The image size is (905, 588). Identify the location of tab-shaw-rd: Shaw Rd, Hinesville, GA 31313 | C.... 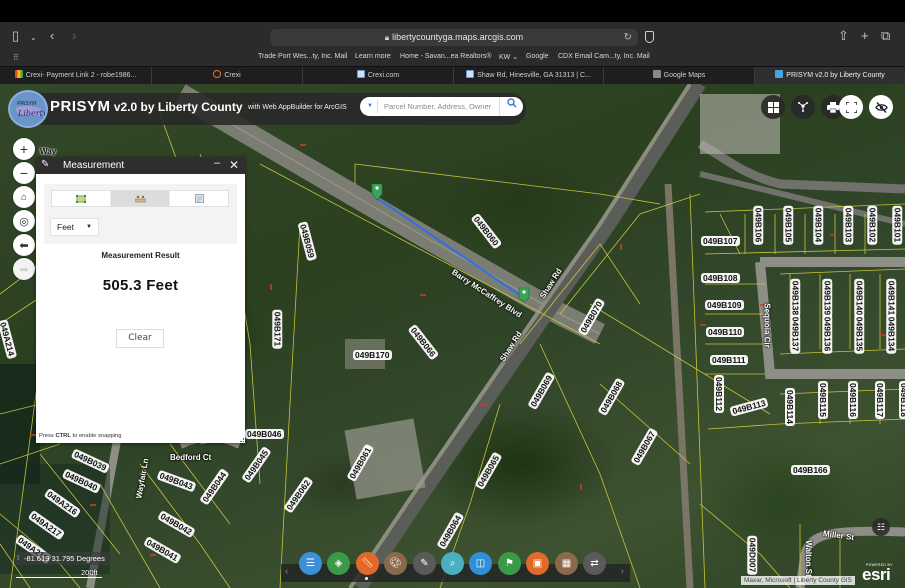
(529, 76).